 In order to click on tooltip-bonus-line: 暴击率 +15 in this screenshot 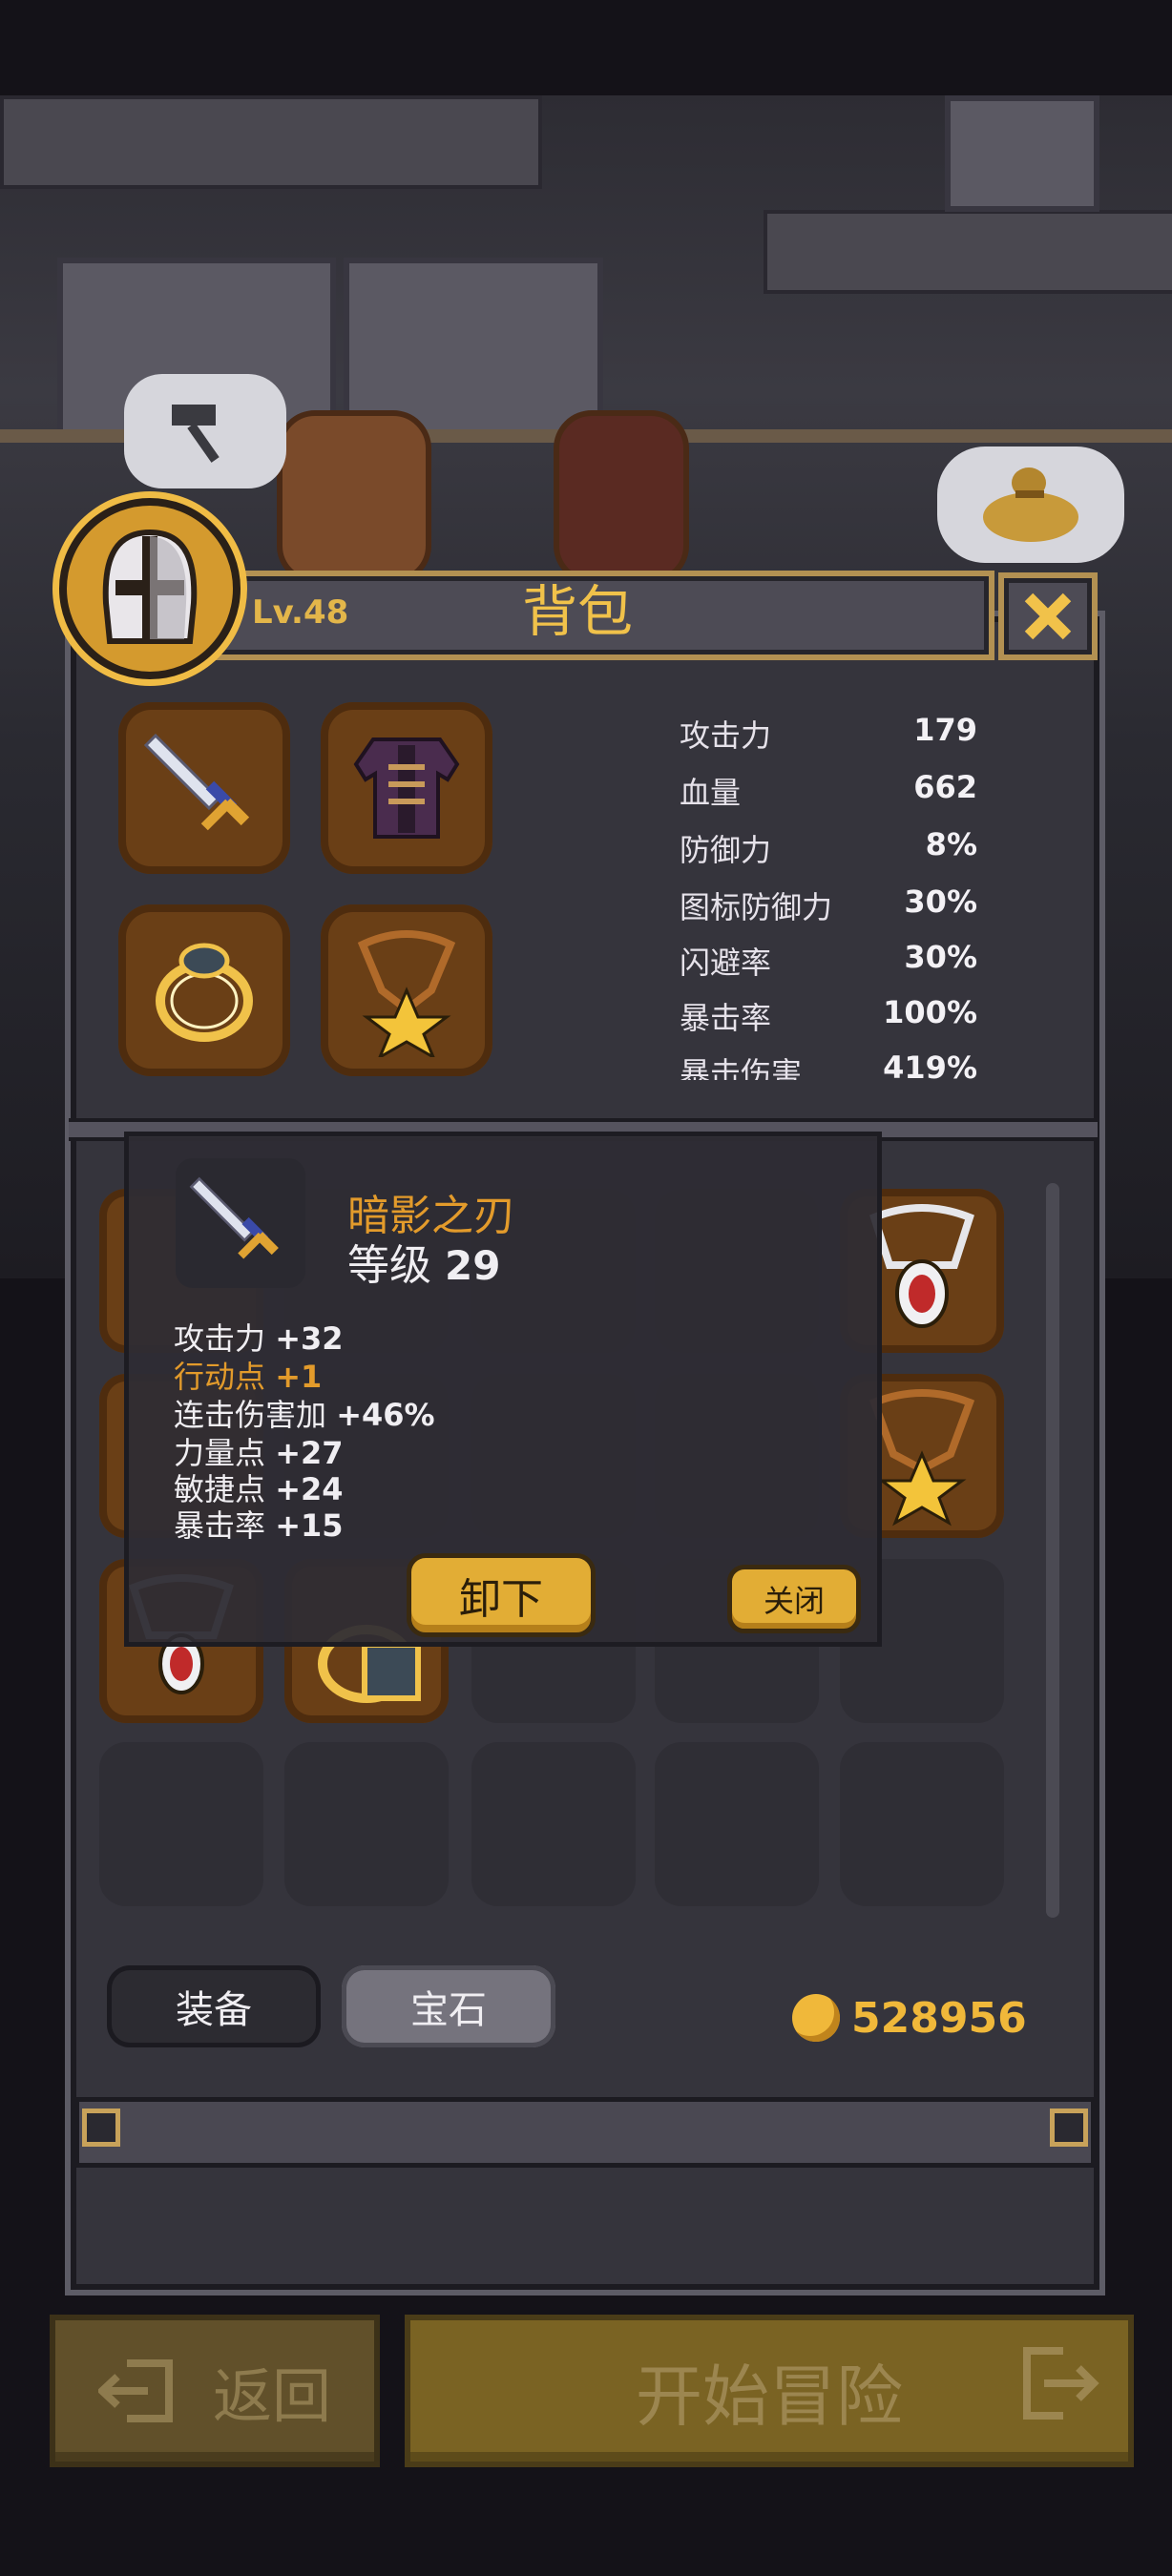, I will do `click(259, 1524)`.